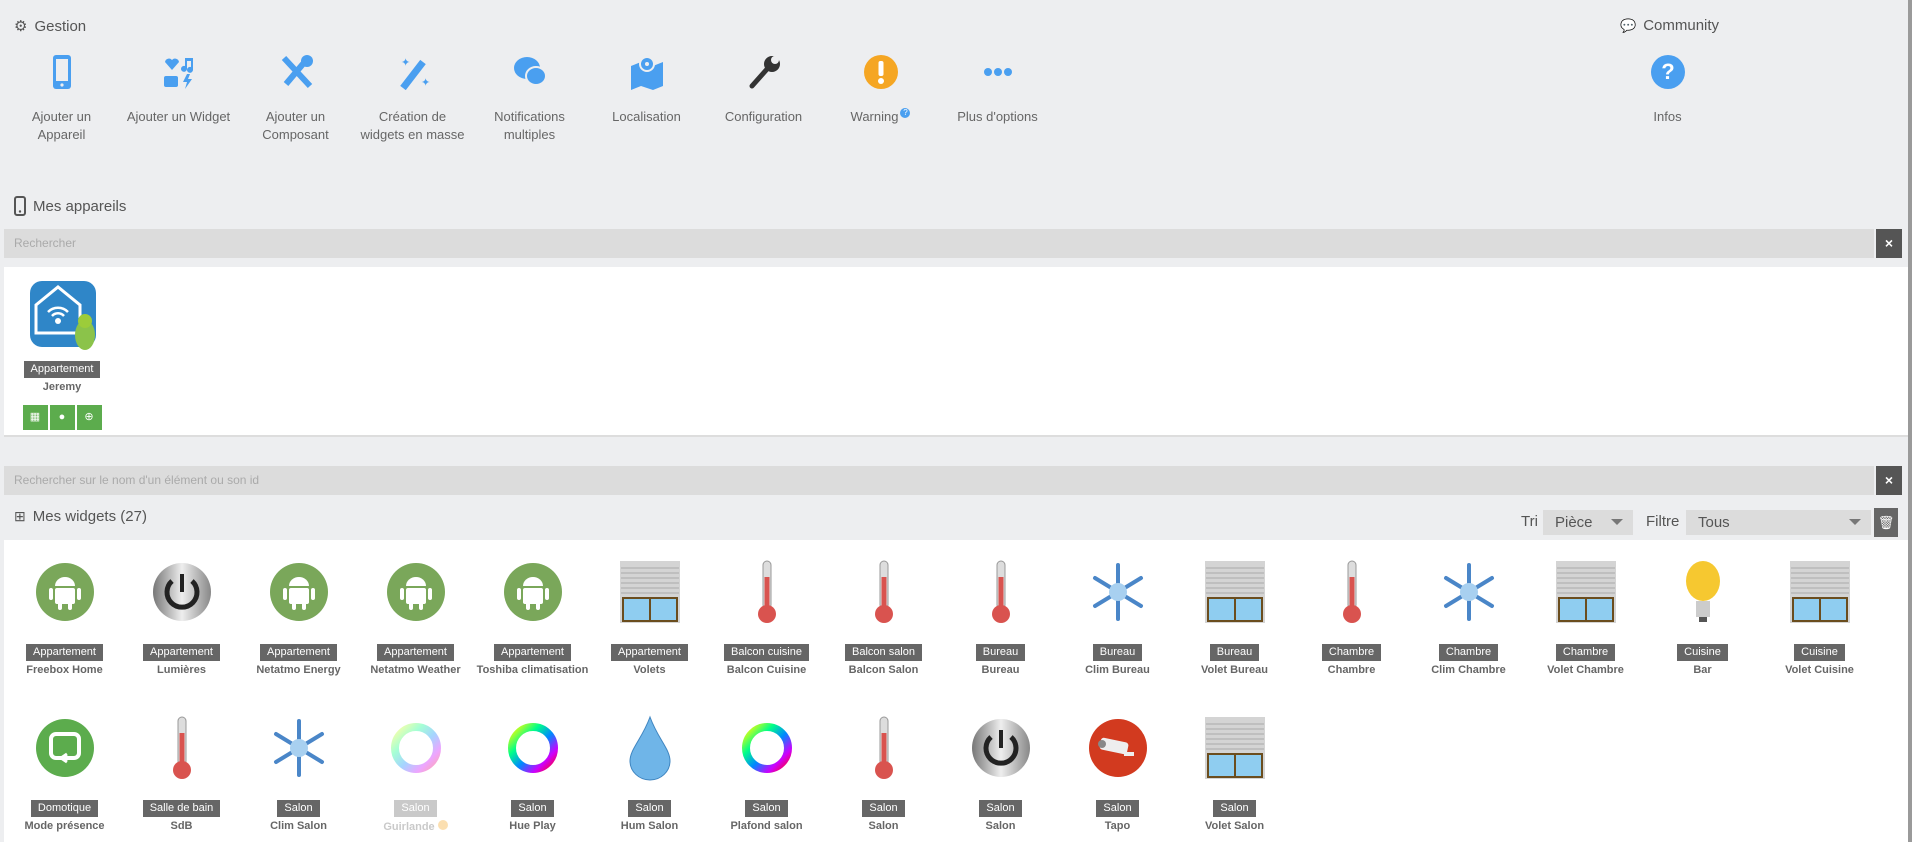  I want to click on trash-button: 🗑, so click(1886, 522).